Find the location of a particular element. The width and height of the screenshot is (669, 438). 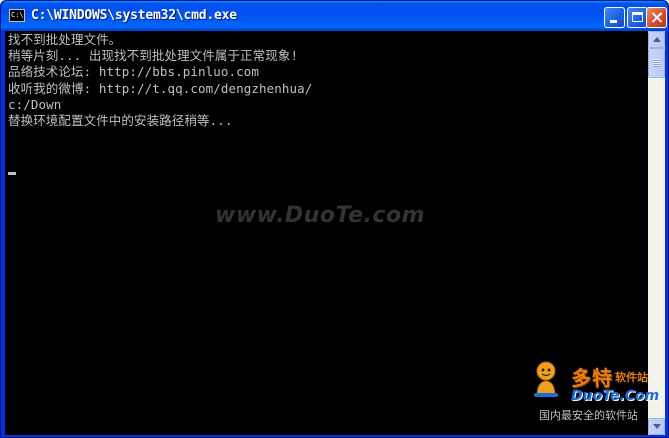

scroll-thumb is located at coordinates (656, 63).